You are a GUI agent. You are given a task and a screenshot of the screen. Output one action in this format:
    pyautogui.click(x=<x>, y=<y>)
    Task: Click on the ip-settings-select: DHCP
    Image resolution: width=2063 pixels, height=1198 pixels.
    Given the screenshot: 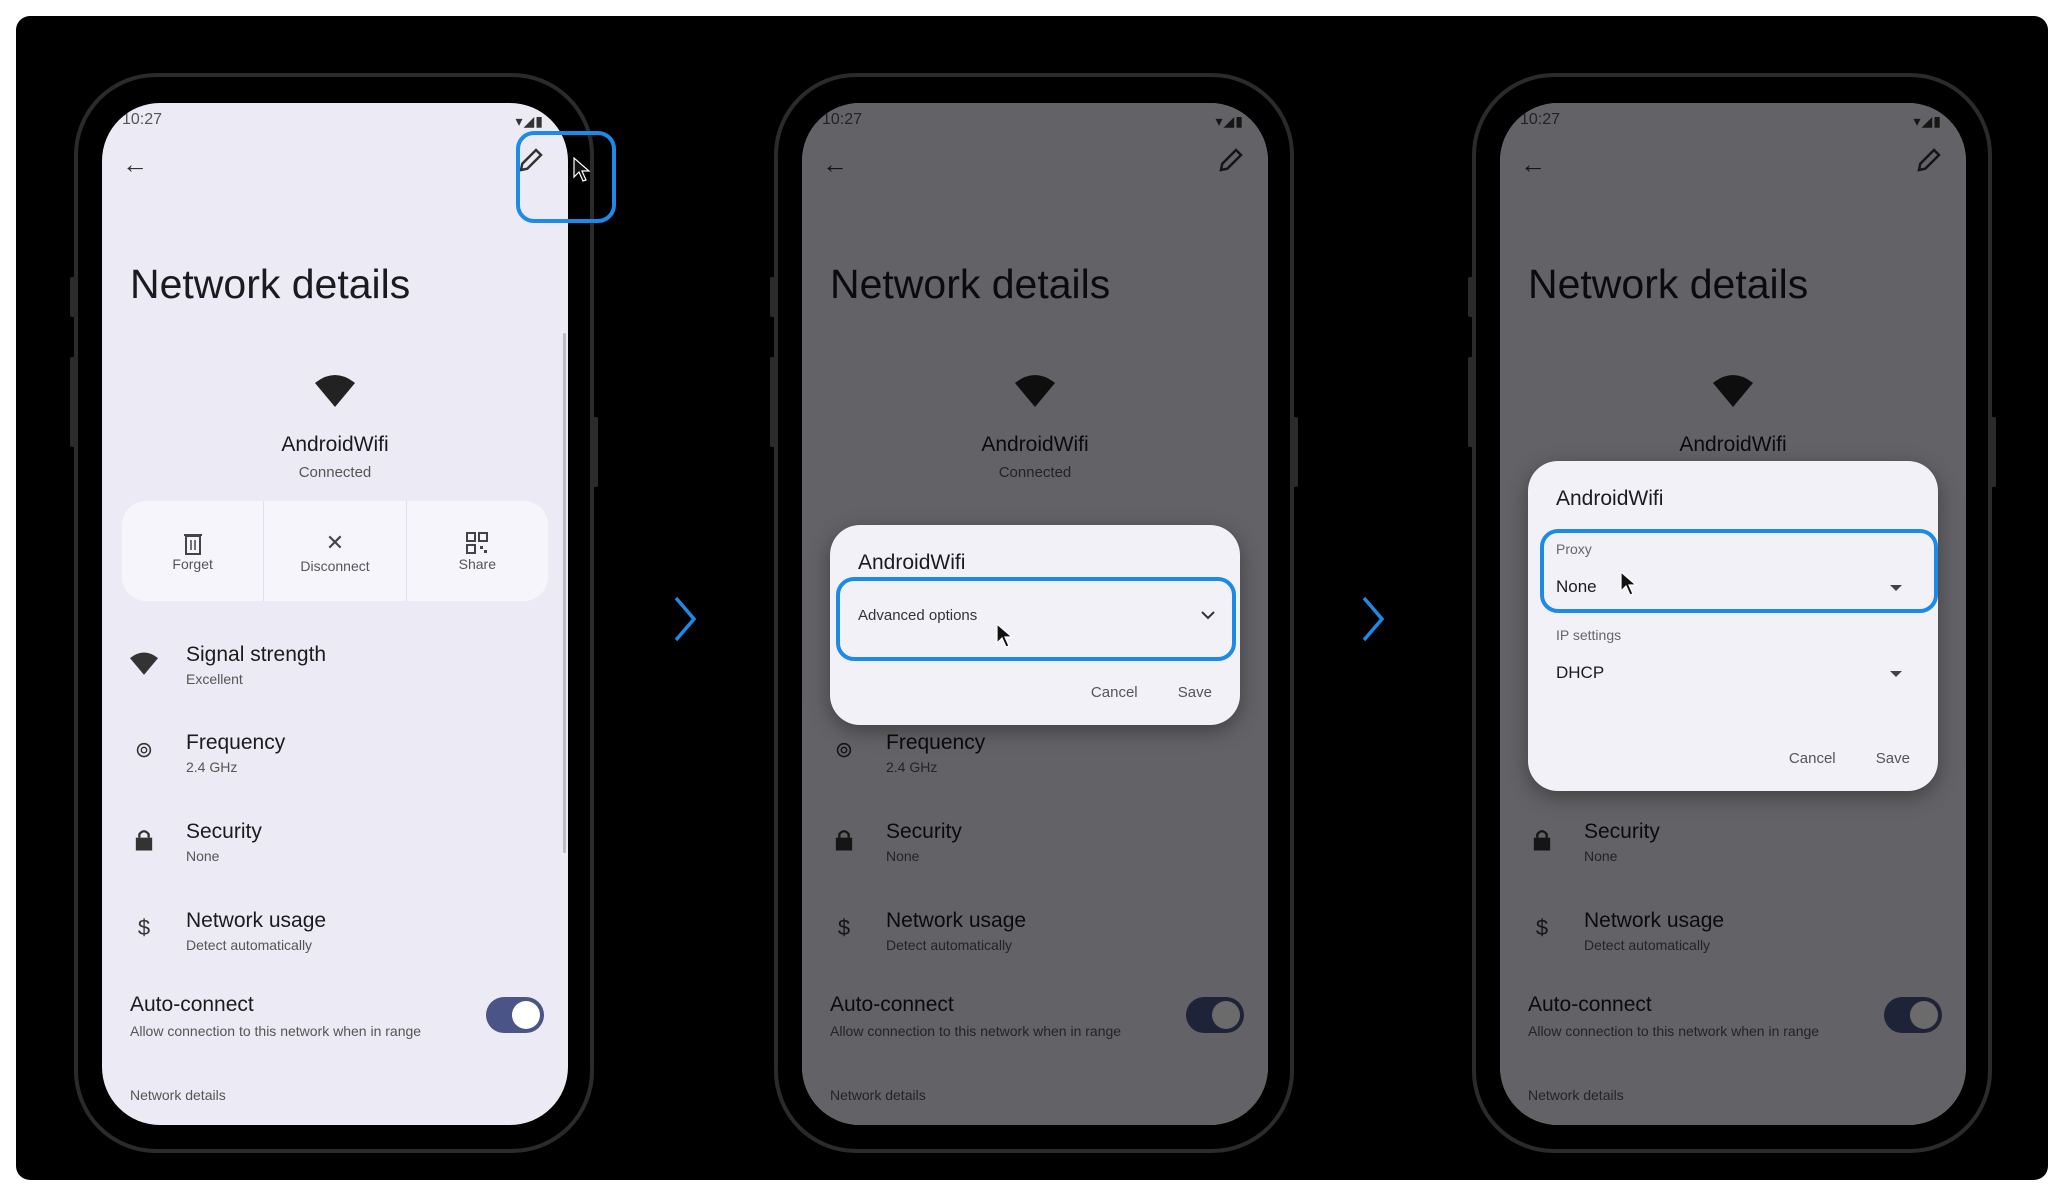 What is the action you would take?
    pyautogui.click(x=1580, y=673)
    